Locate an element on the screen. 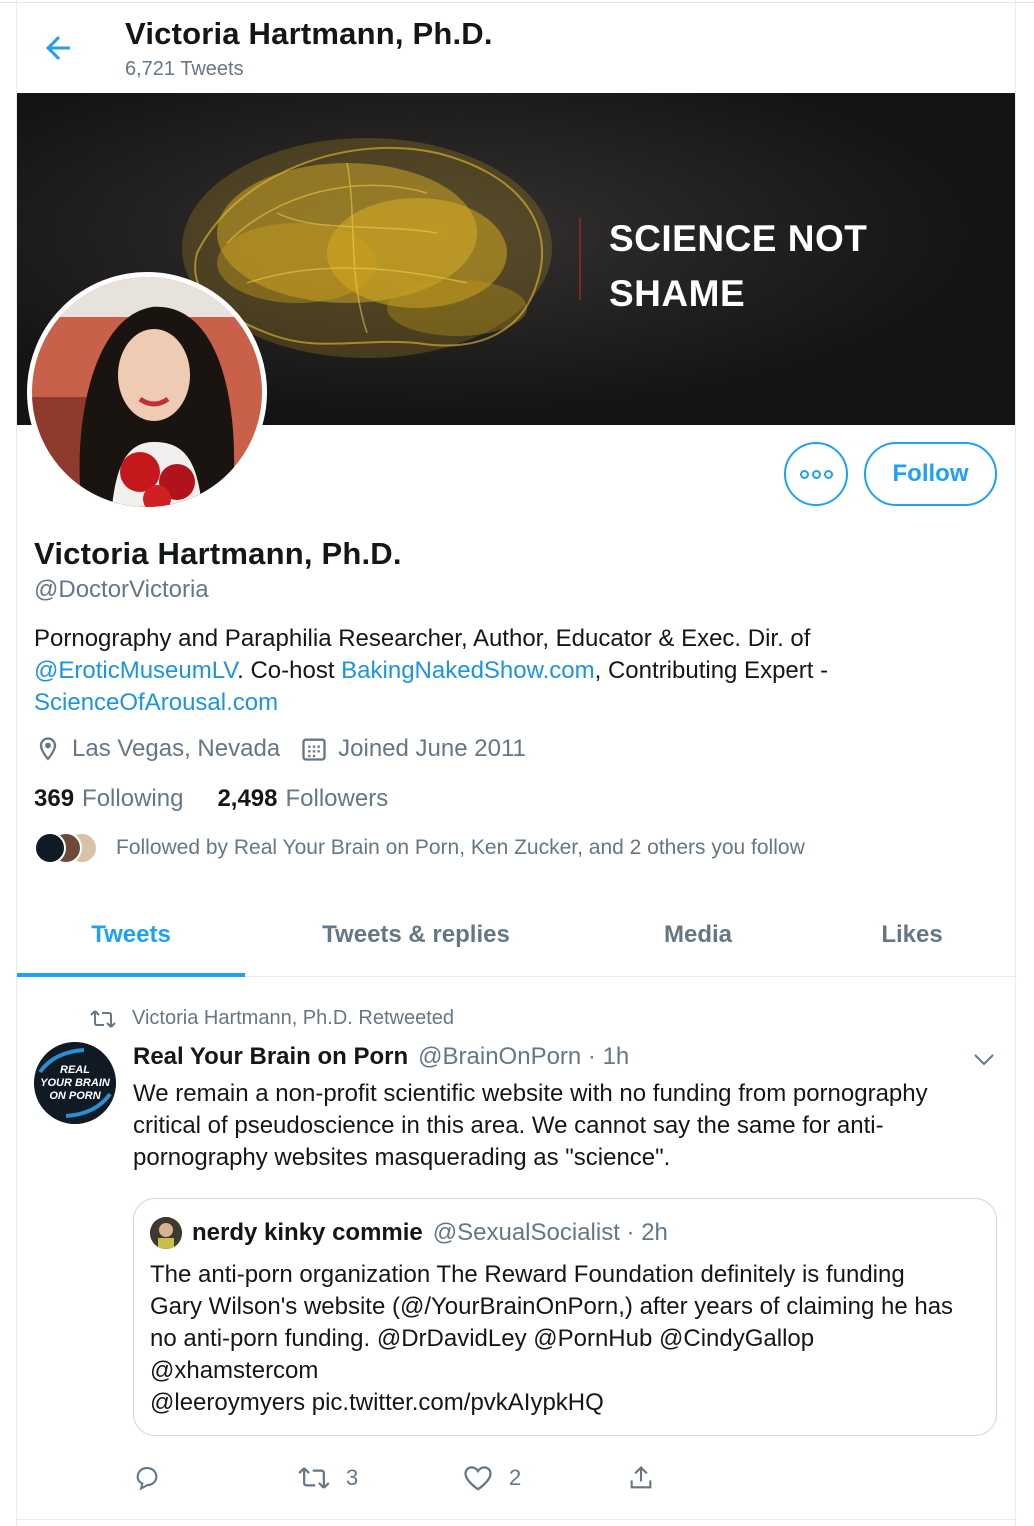 This screenshot has height=1526, width=1034. retweet-context: Victoria Hartmann, Ph.D. Retweeted is located at coordinates (272, 1018).